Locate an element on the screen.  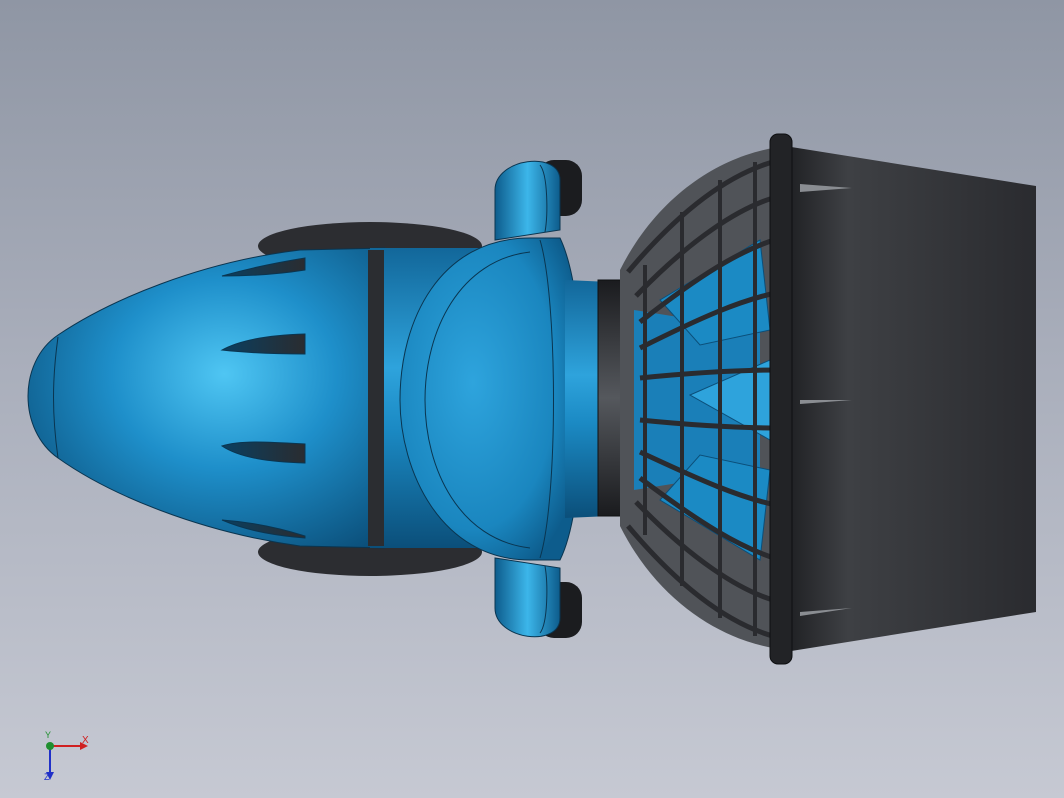
triad-y-label: Y is located at coordinates (48, 735).